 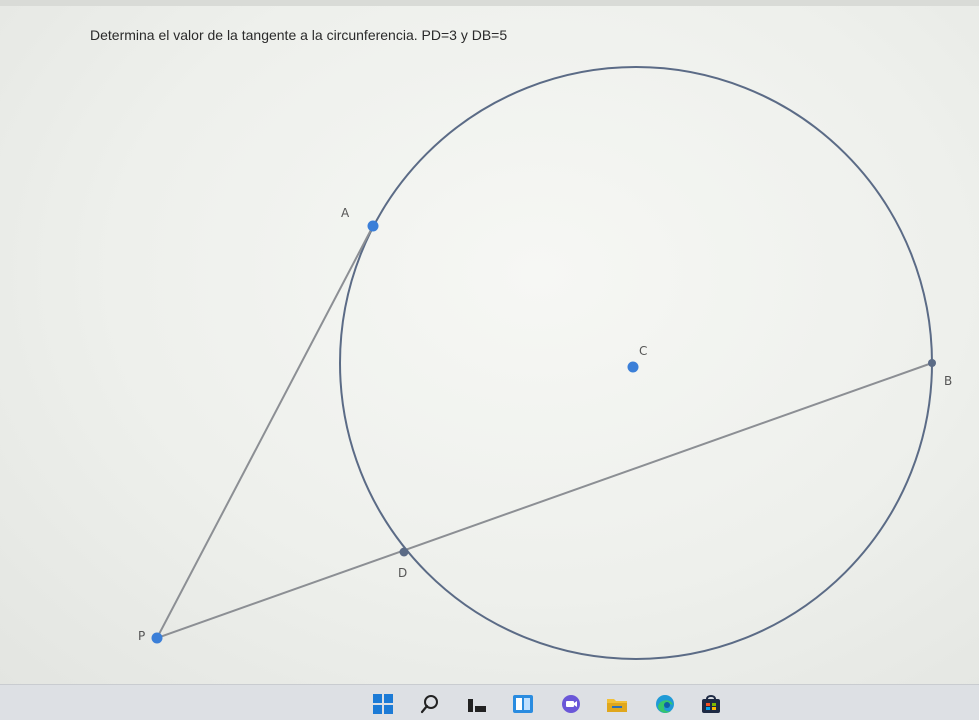 I want to click on file-explorer-icon, so click(x=617, y=704).